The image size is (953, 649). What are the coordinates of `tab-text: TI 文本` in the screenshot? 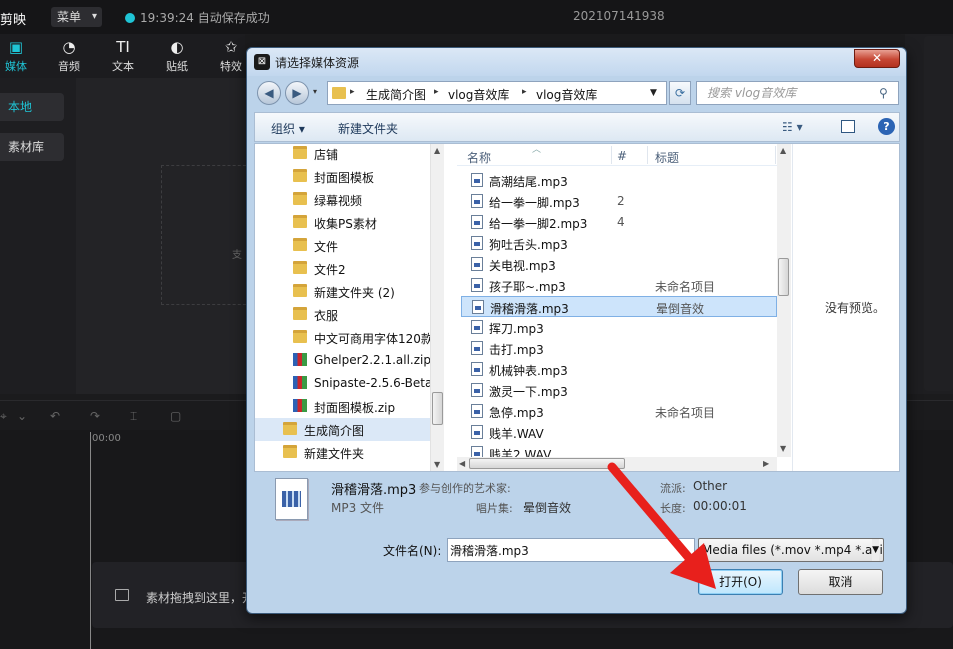 It's located at (123, 56).